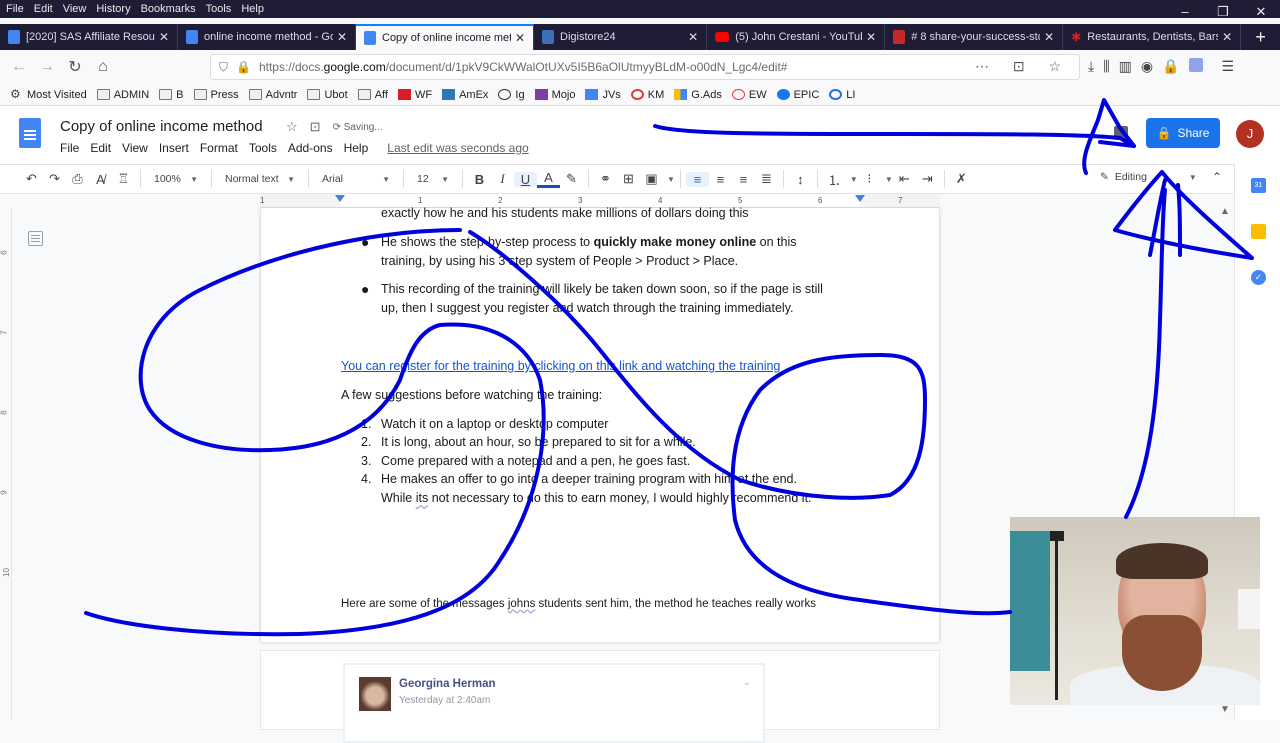 The width and height of the screenshot is (1280, 743). Describe the element at coordinates (797, 95) in the screenshot. I see `bookmark-epic: EPIC` at that location.